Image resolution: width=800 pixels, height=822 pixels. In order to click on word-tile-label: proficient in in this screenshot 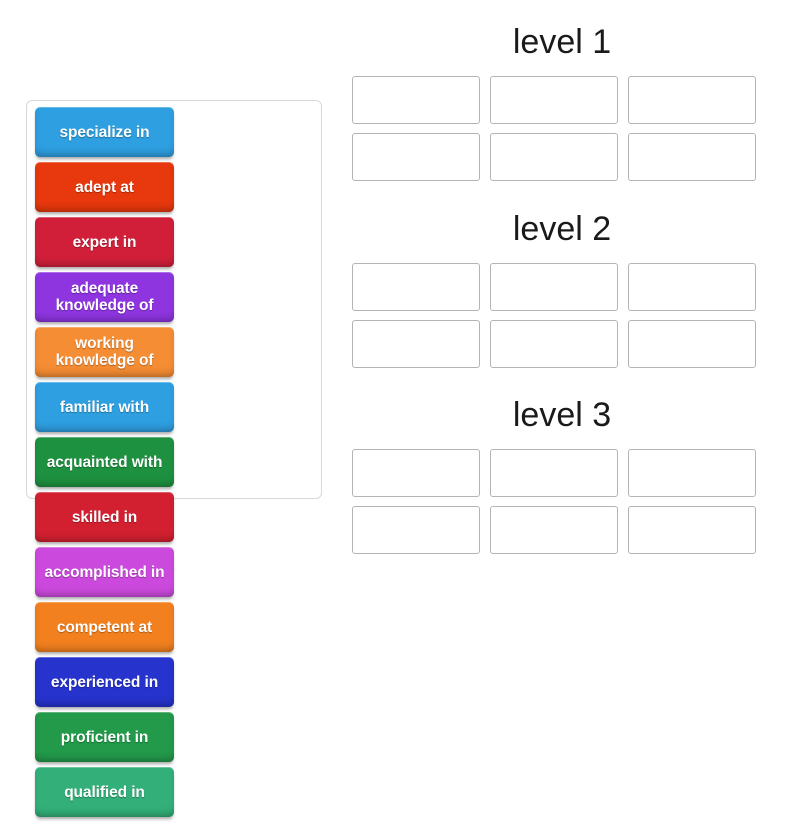, I will do `click(104, 737)`.